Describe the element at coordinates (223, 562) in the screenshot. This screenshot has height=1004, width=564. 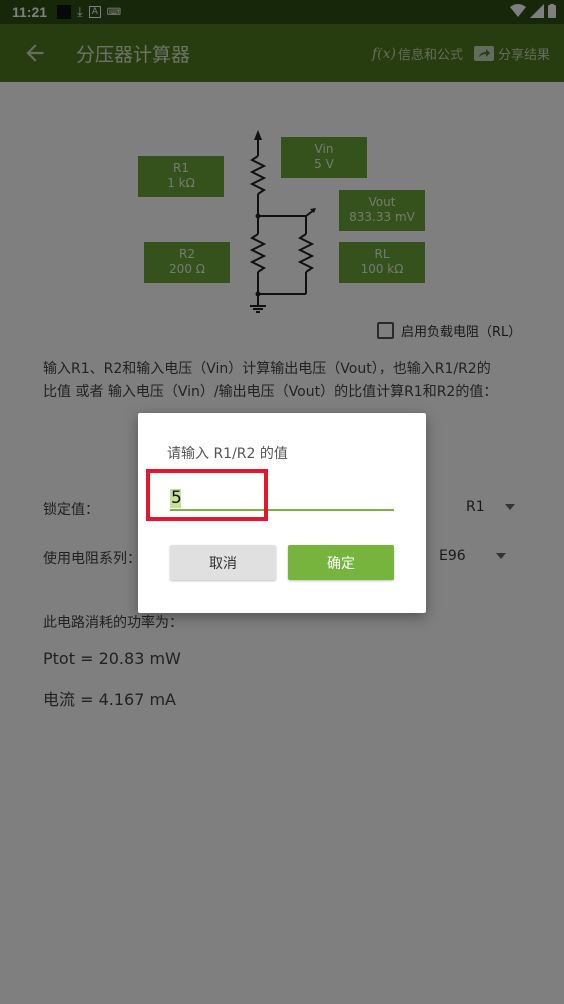
I see `cancel-button: 取消` at that location.